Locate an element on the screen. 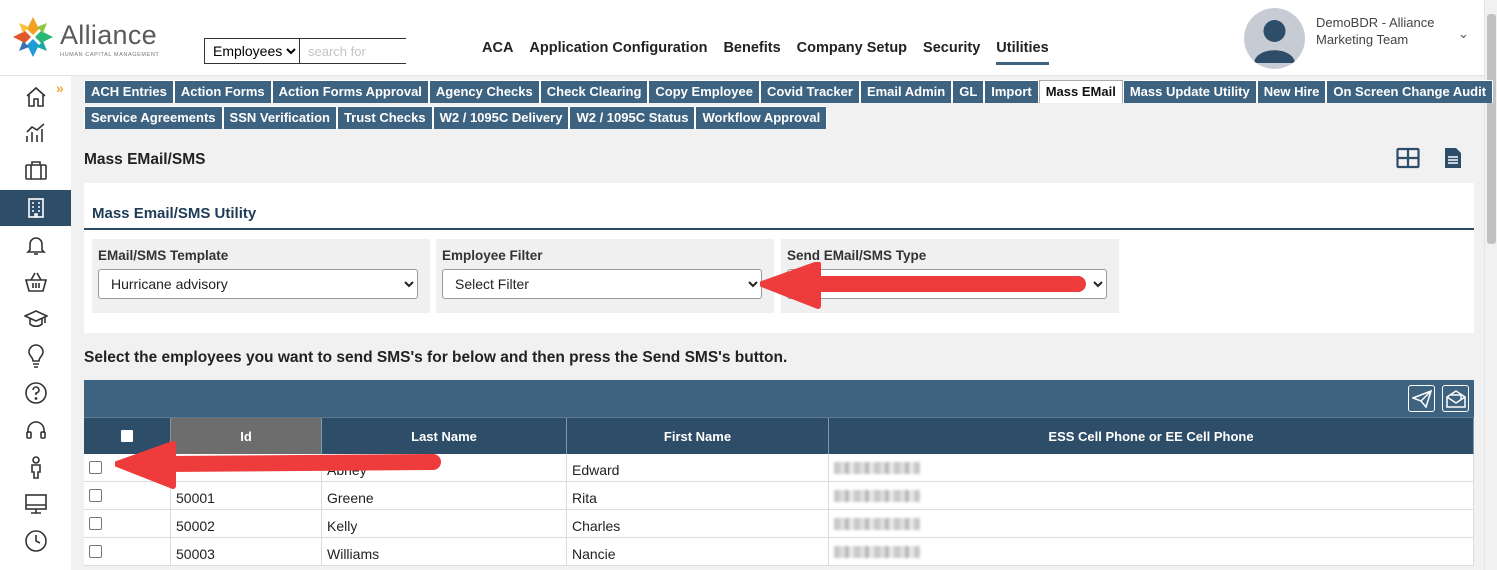 The height and width of the screenshot is (570, 1497). building-icon is located at coordinates (35, 208).